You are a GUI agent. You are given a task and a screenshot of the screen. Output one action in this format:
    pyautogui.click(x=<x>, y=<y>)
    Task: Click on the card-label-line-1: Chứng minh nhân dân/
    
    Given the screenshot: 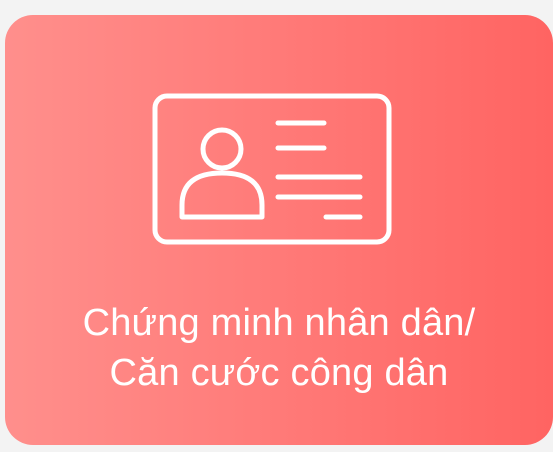 What is the action you would take?
    pyautogui.click(x=279, y=323)
    